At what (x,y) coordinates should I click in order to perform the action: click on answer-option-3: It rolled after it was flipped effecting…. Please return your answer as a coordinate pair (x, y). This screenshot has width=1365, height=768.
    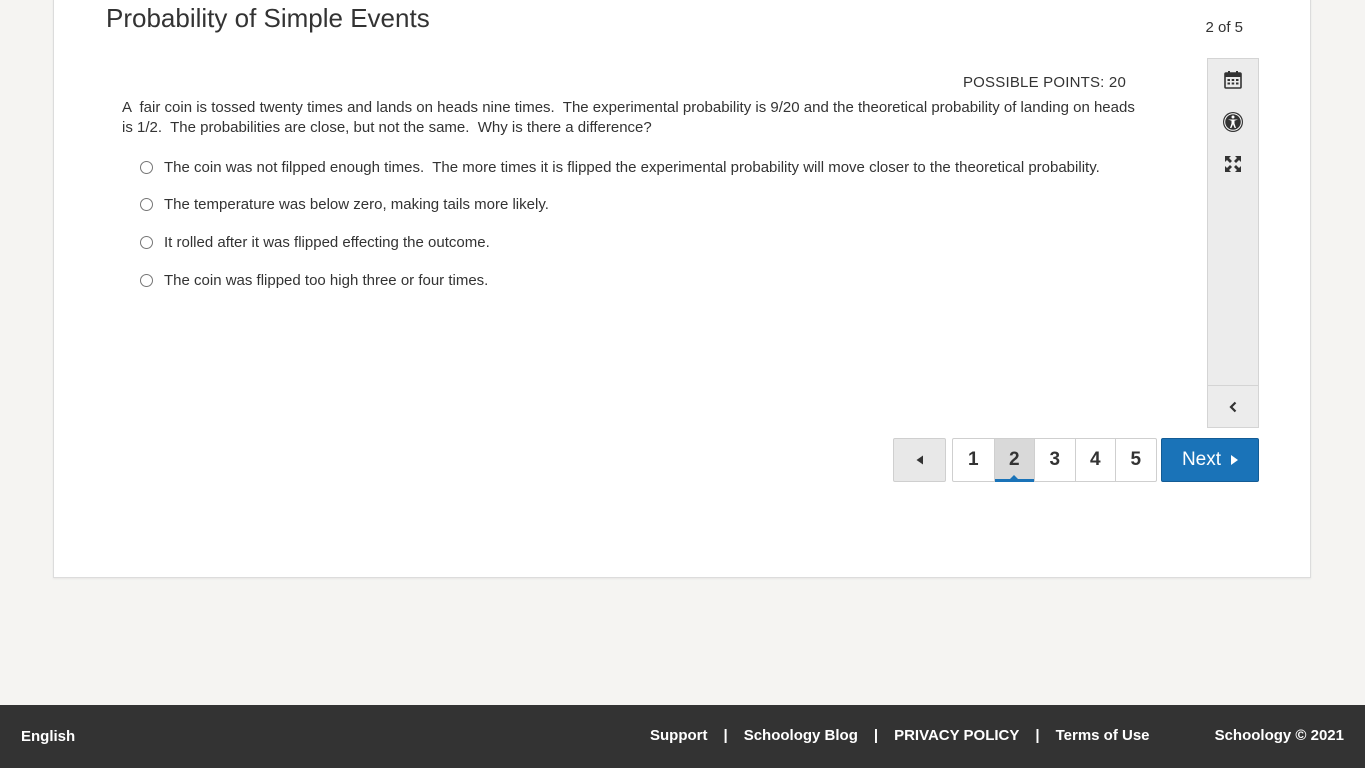
    Looking at the image, I should click on (315, 242).